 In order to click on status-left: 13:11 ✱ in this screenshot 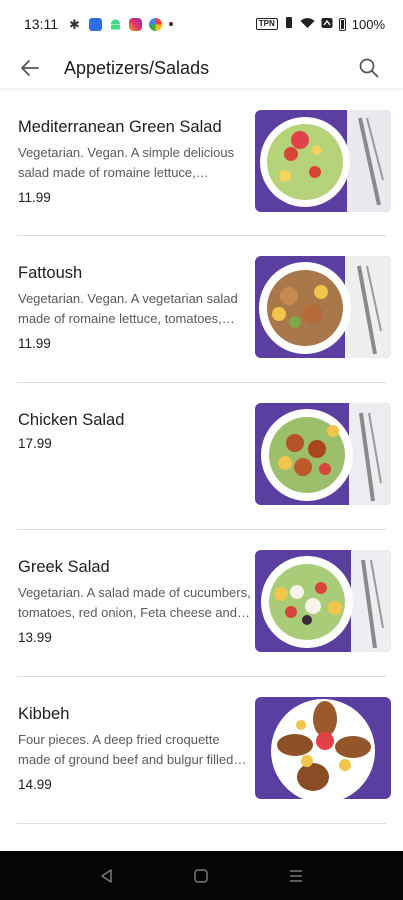, I will do `click(98, 24)`.